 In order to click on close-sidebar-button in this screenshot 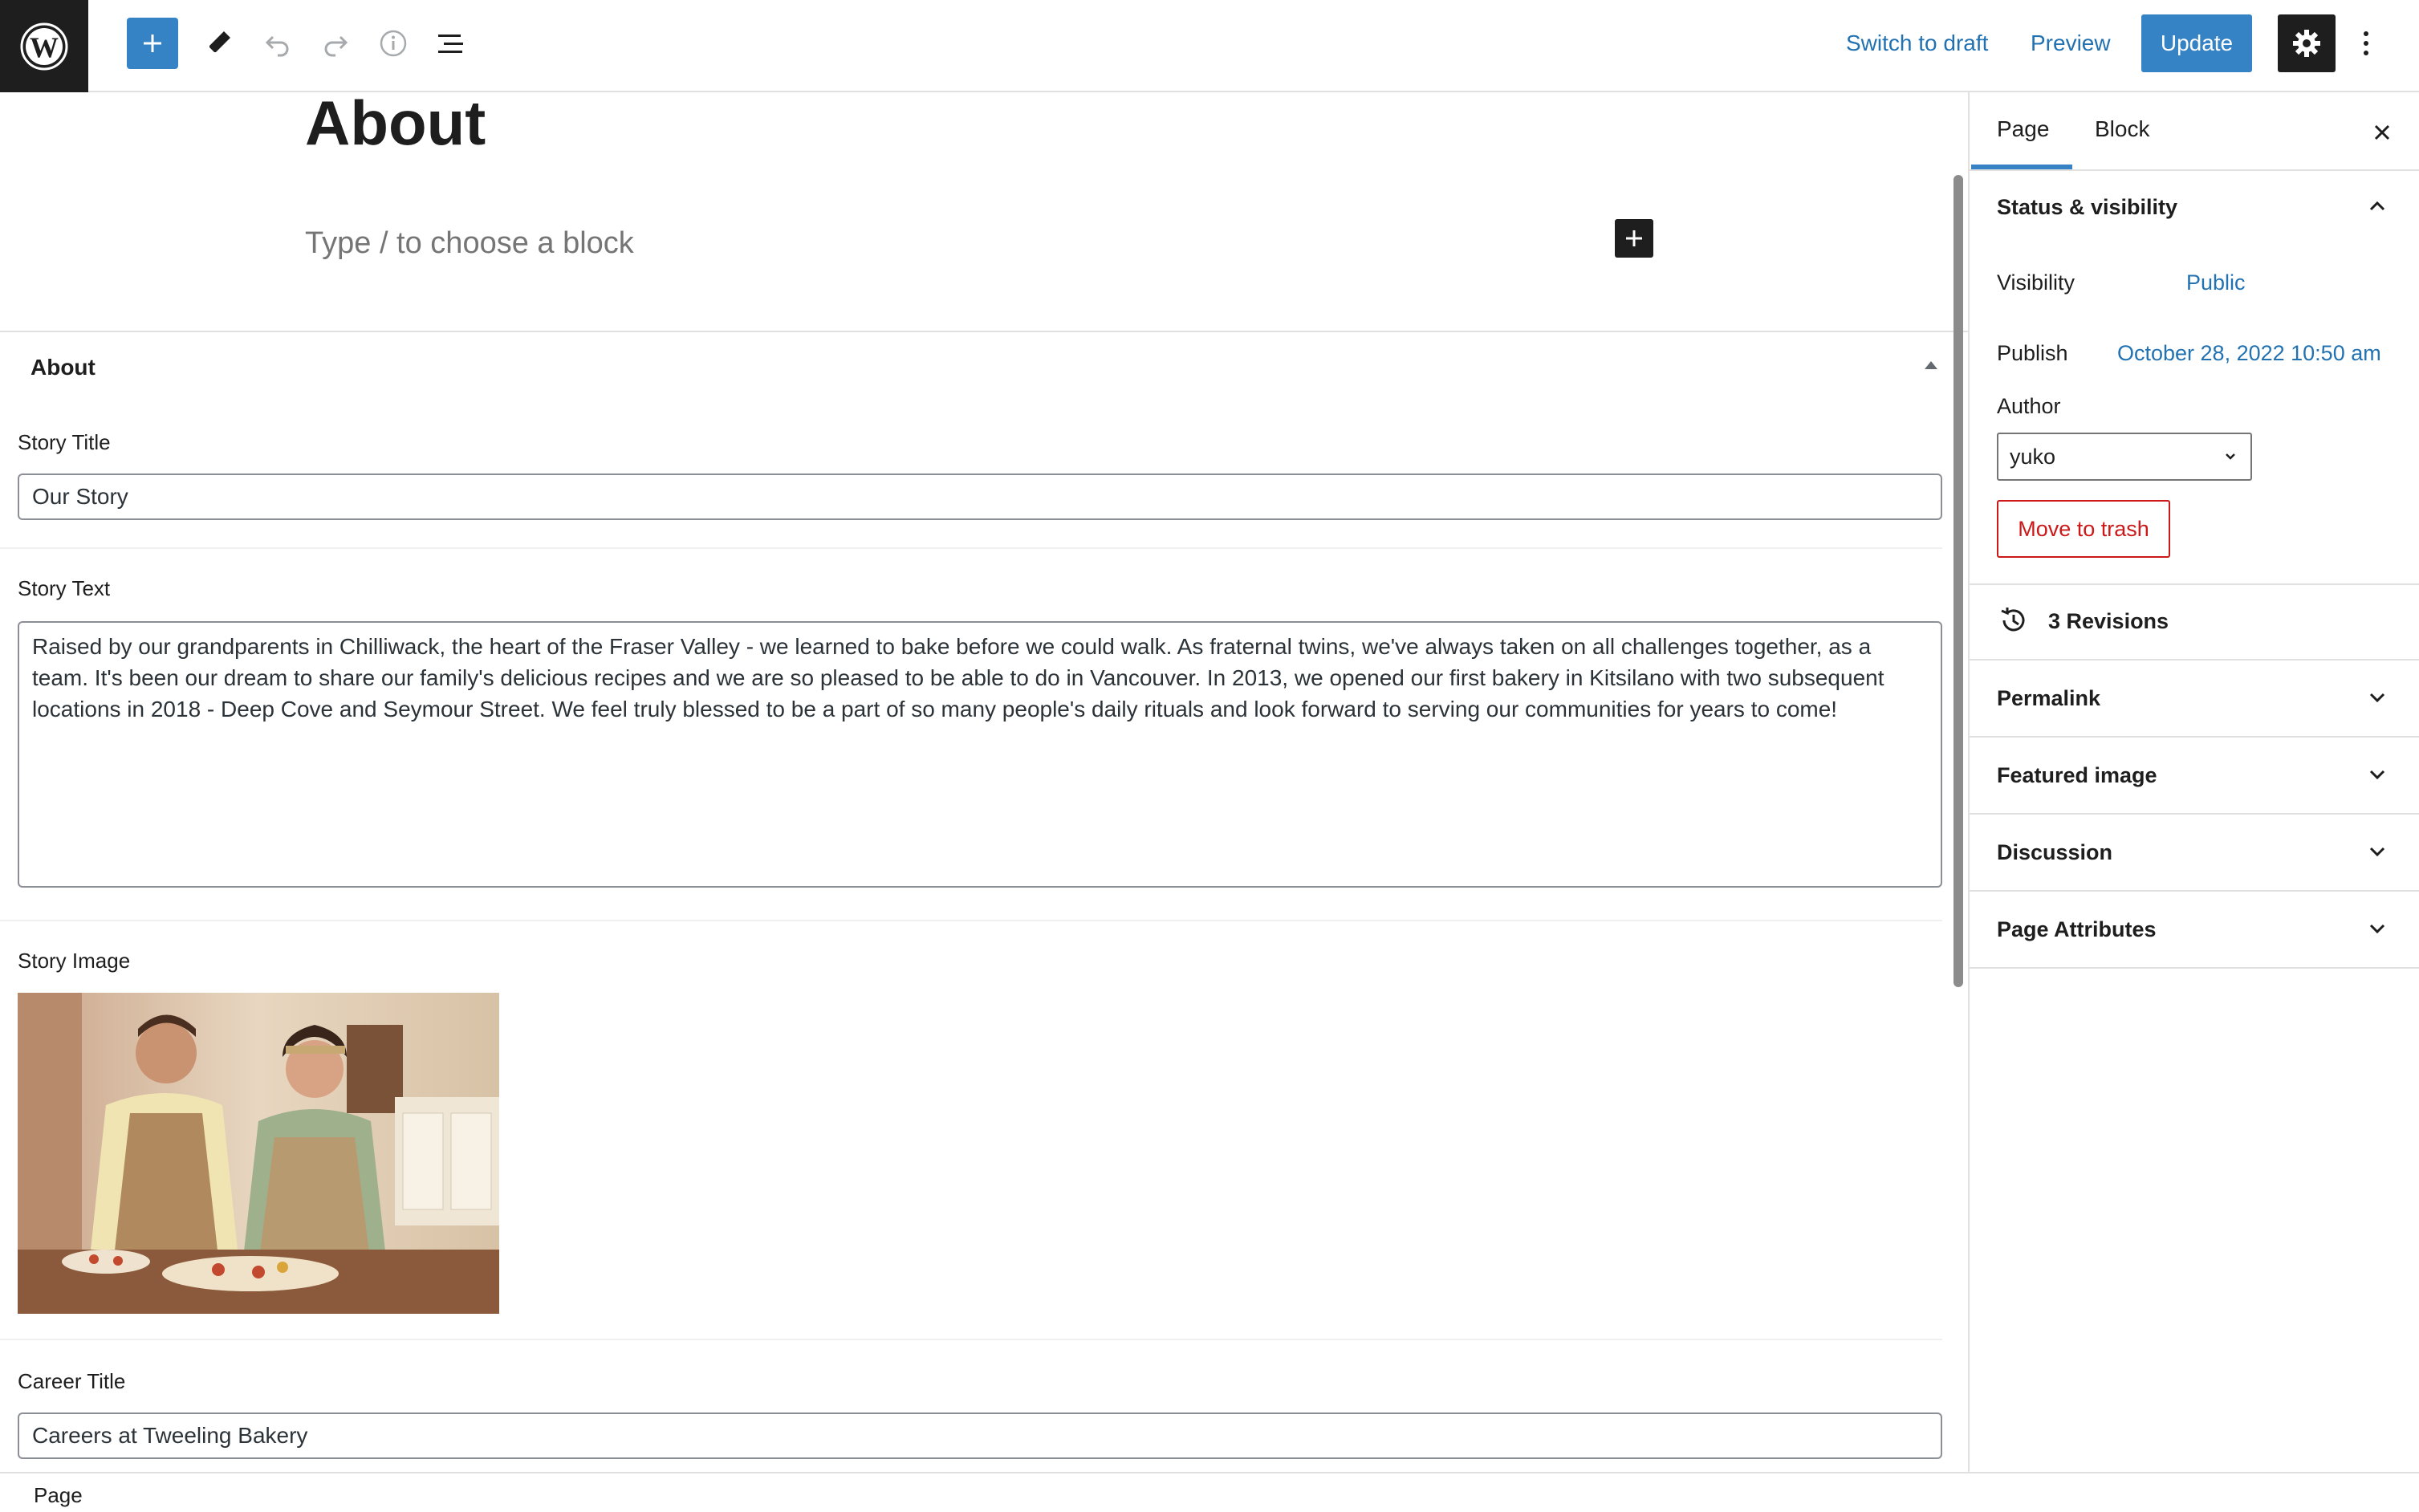, I will do `click(2382, 132)`.